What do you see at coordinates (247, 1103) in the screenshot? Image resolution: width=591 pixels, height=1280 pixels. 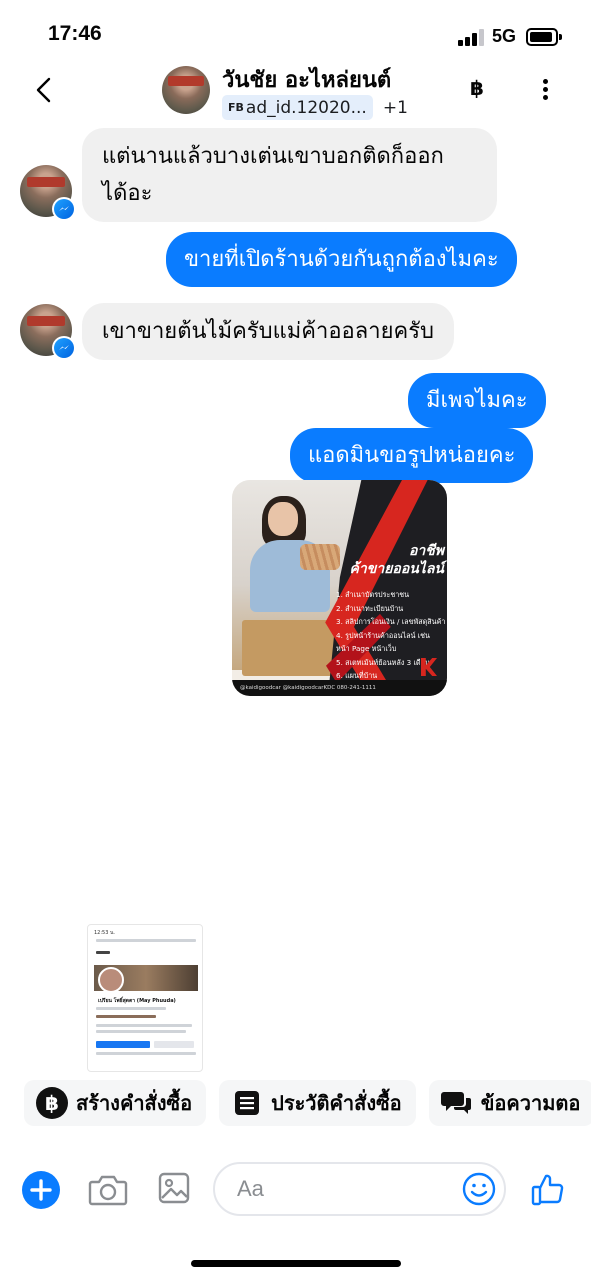 I see `list-icon` at bounding box center [247, 1103].